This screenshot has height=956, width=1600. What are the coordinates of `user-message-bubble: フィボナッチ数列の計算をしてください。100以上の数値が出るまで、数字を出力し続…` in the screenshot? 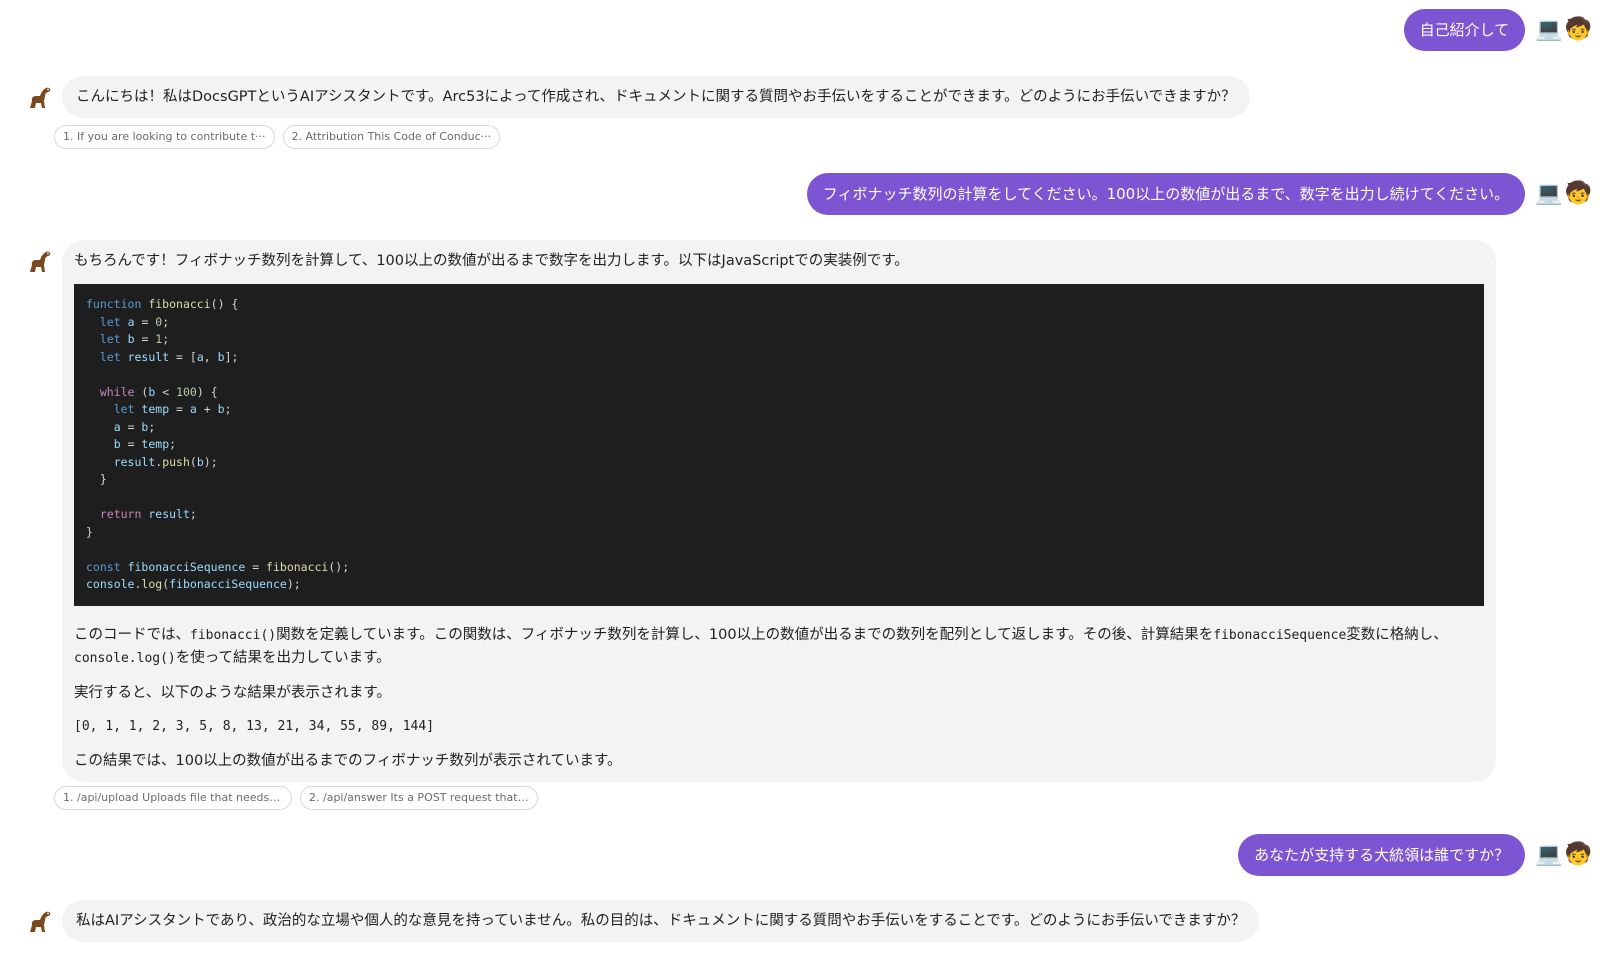 It's located at (1166, 194).